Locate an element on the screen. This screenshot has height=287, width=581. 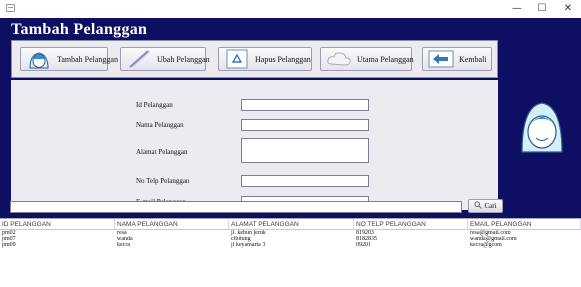
minimize-button: — is located at coordinates (517, 9).